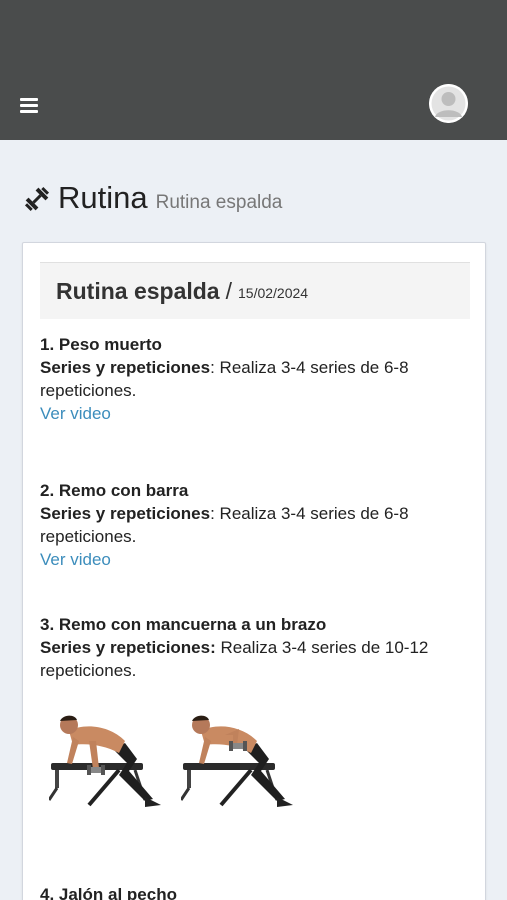 This screenshot has width=507, height=900. Describe the element at coordinates (103, 197) in the screenshot. I see `page-title: Rutina` at that location.